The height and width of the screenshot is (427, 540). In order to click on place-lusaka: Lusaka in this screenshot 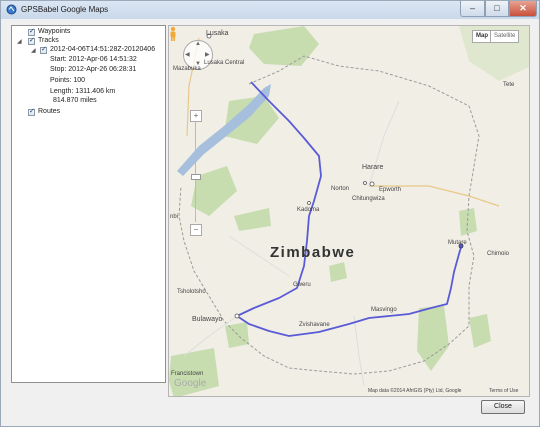, I will do `click(217, 33)`.